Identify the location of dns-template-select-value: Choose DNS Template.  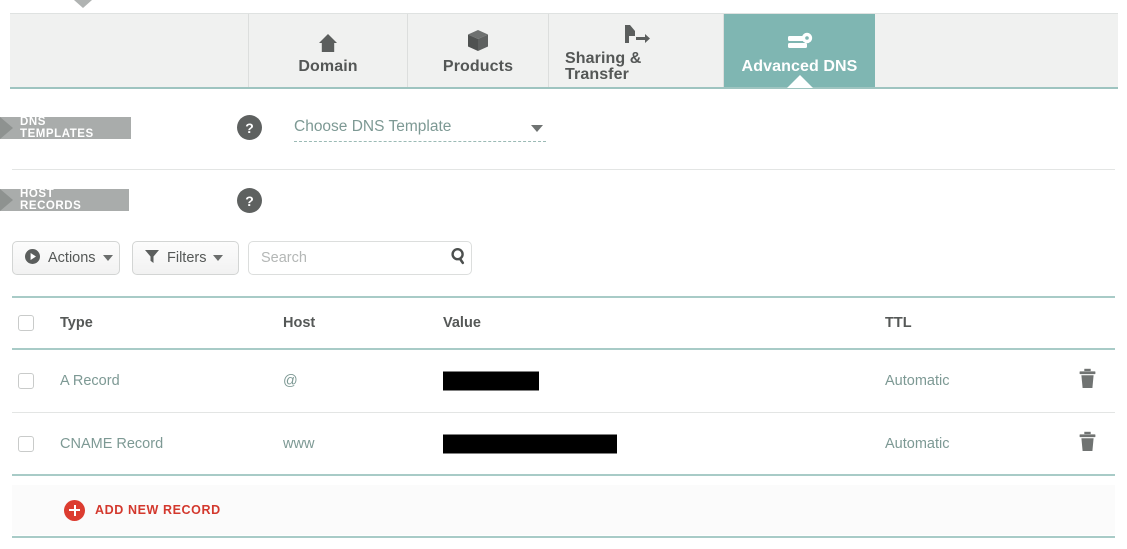
(373, 126).